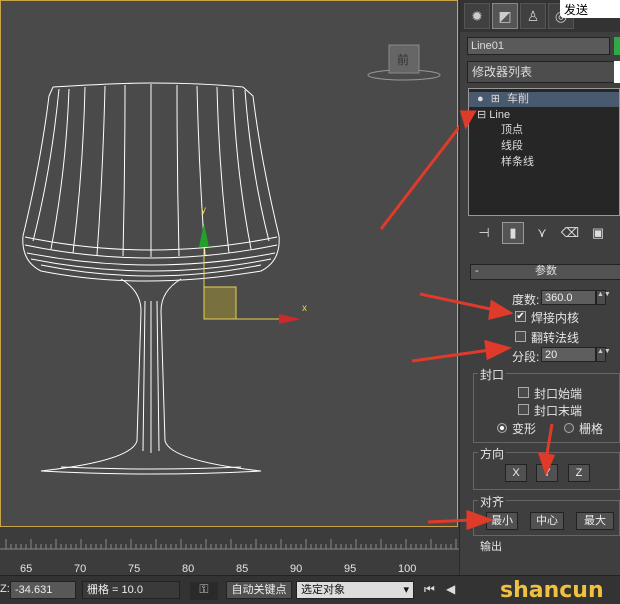 The height and width of the screenshot is (604, 620). Describe the element at coordinates (595, 521) in the screenshot. I see `align-max-button: 最大` at that location.